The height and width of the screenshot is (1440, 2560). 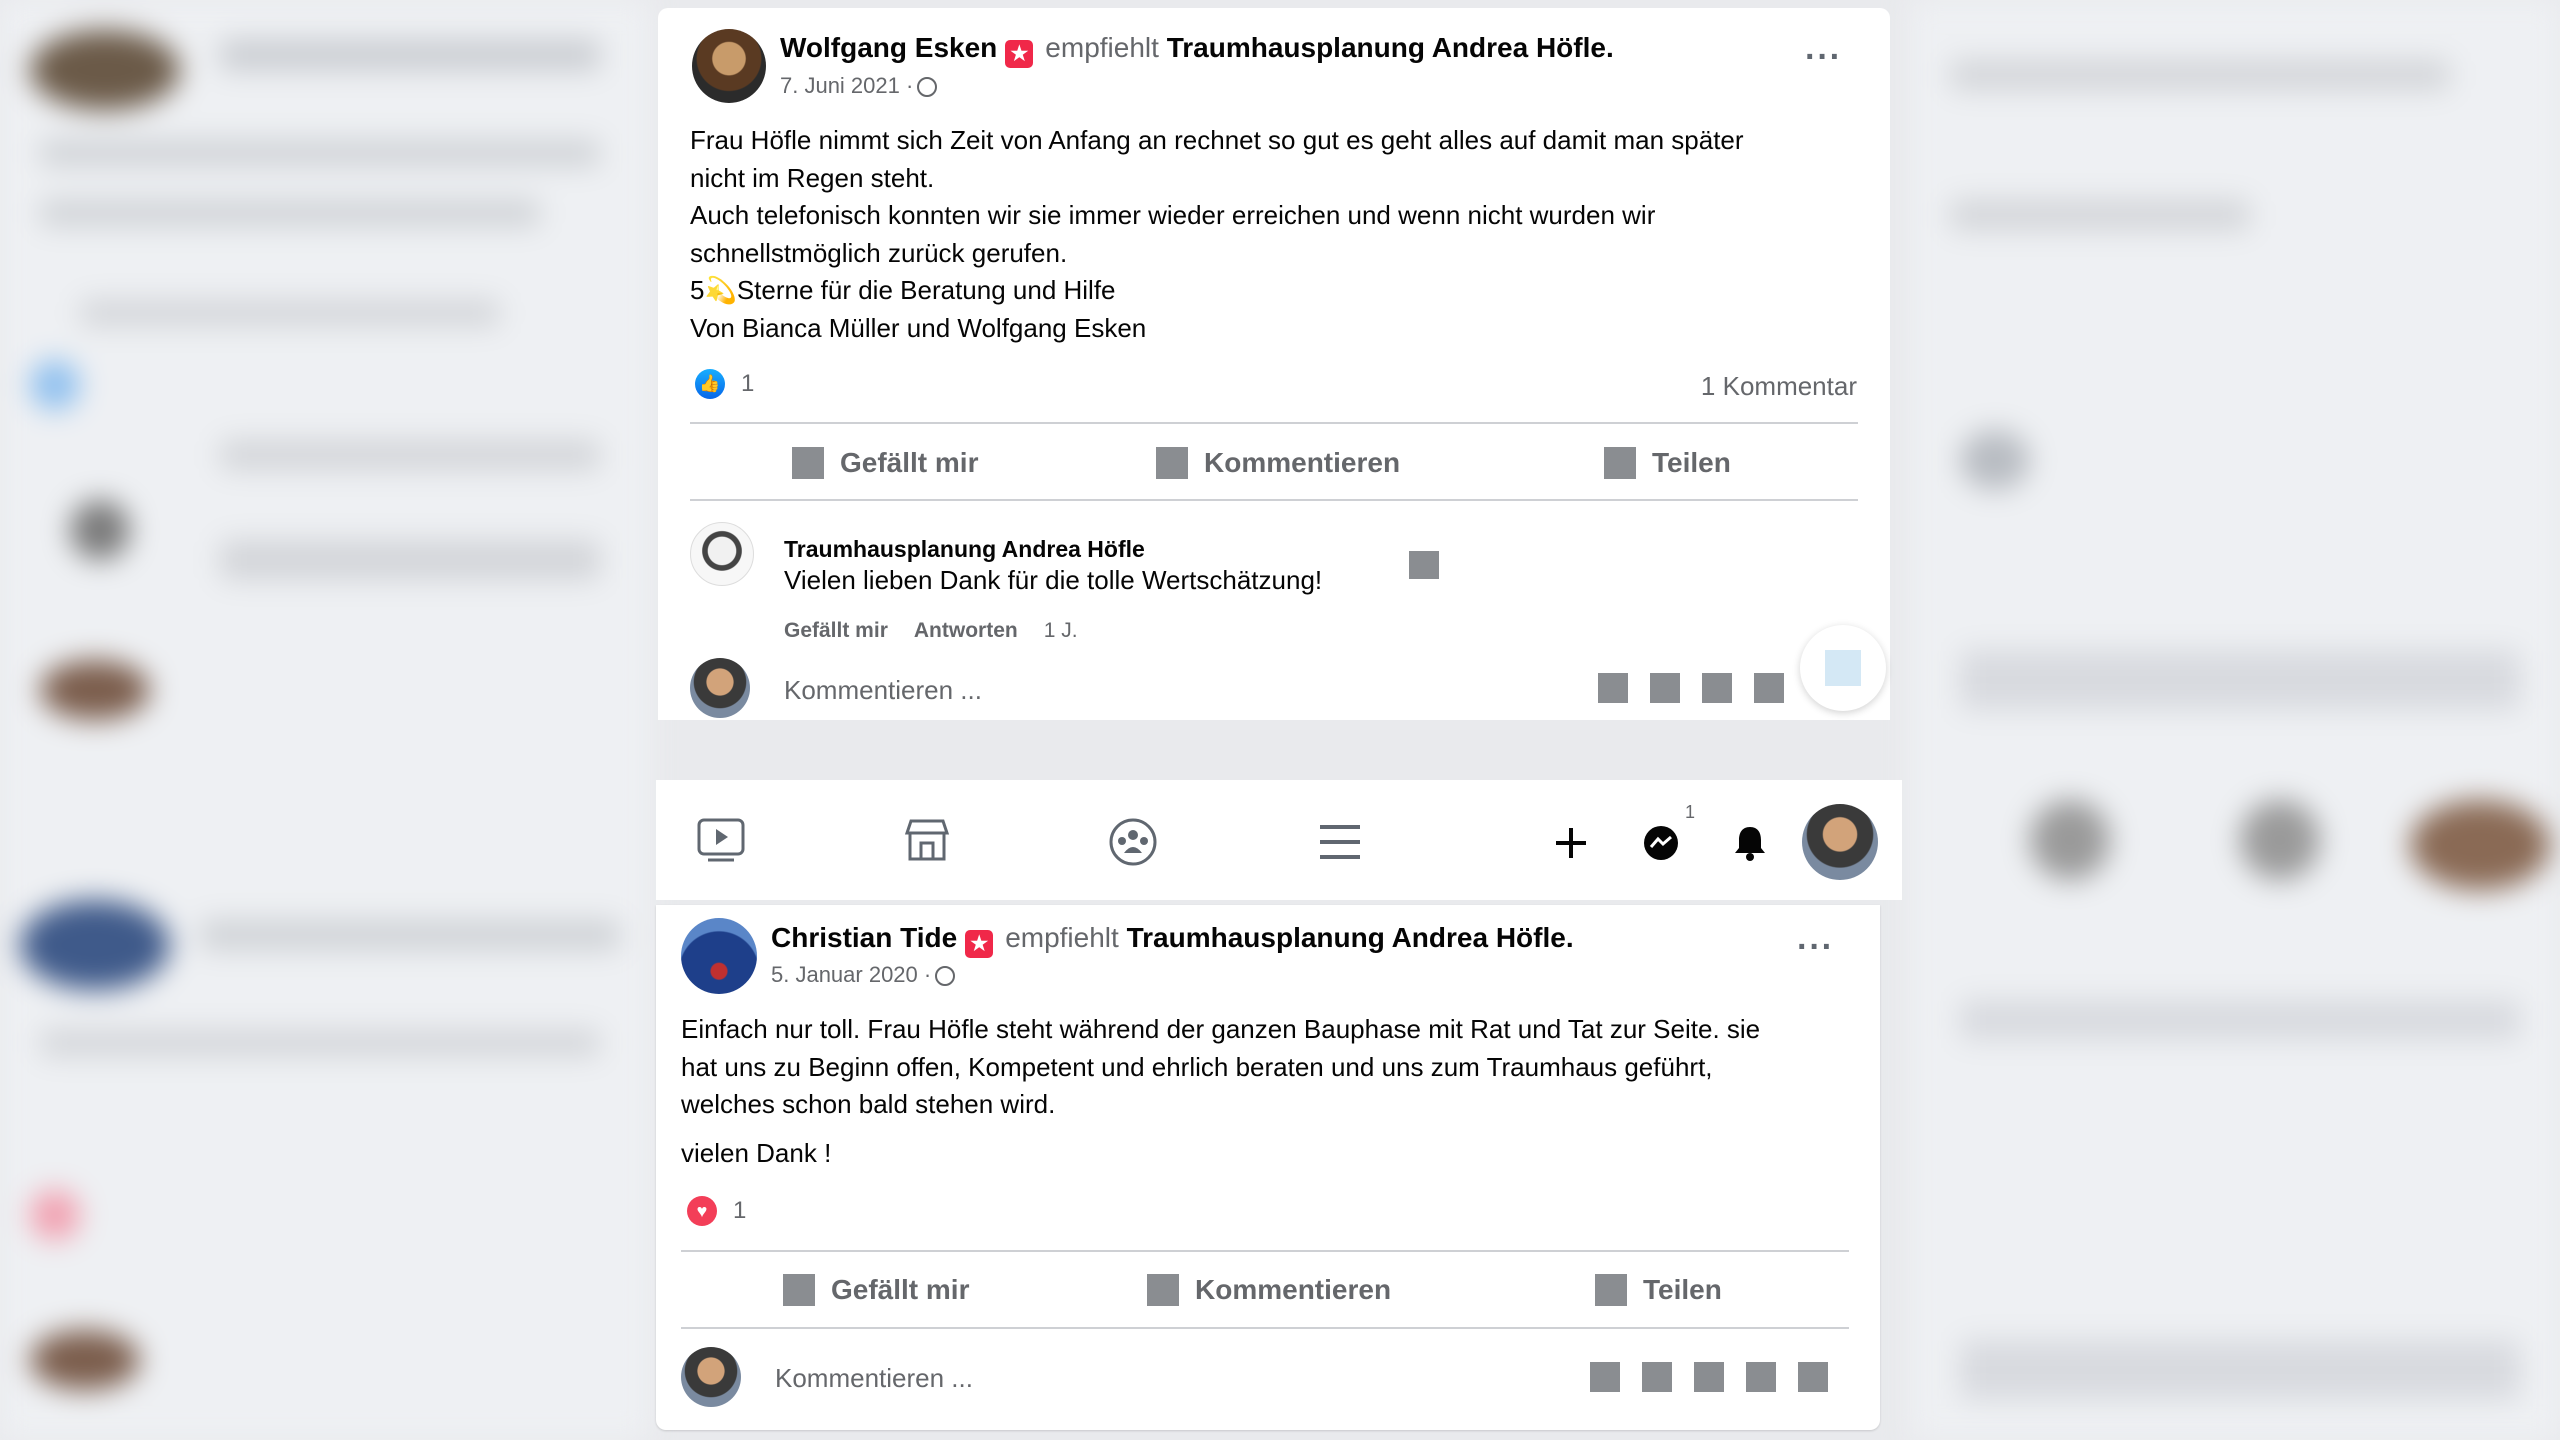 What do you see at coordinates (966, 630) in the screenshot?
I see `comment-reply-link: Antworten` at bounding box center [966, 630].